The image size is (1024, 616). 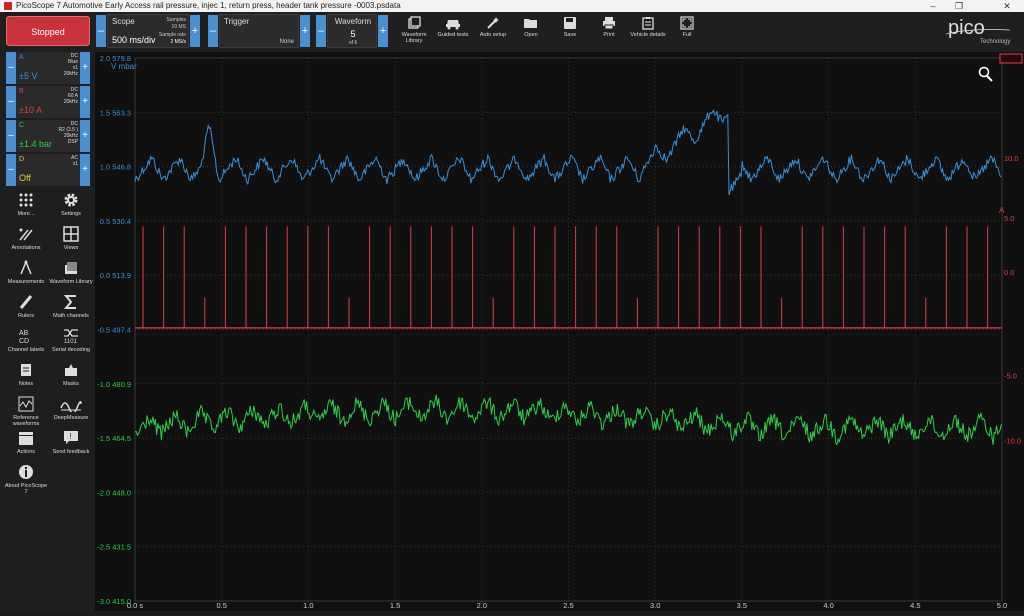 I want to click on x-label: 1.5, so click(x=395, y=605).